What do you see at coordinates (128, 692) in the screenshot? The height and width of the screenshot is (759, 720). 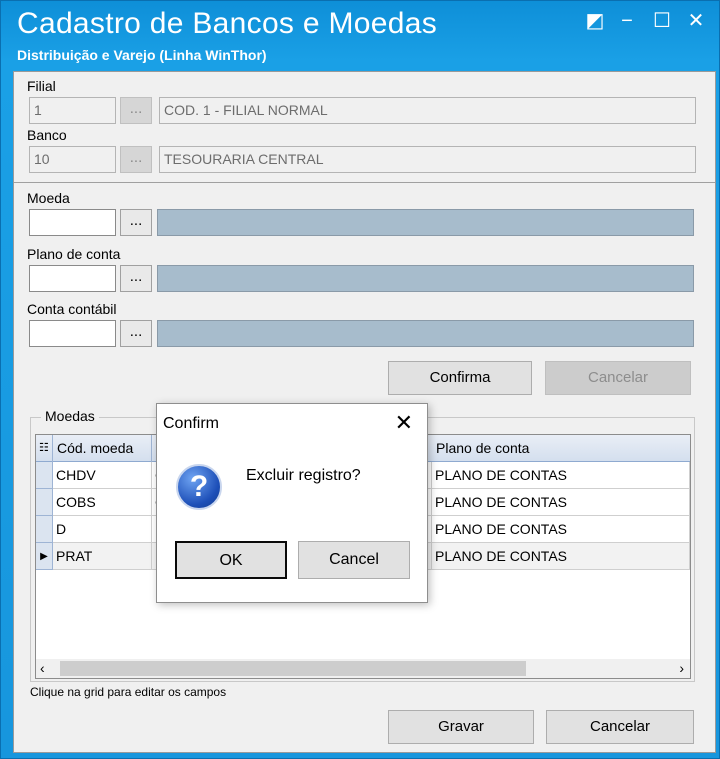 I see `grid-hint-text: Clique na grid para editar os campos` at bounding box center [128, 692].